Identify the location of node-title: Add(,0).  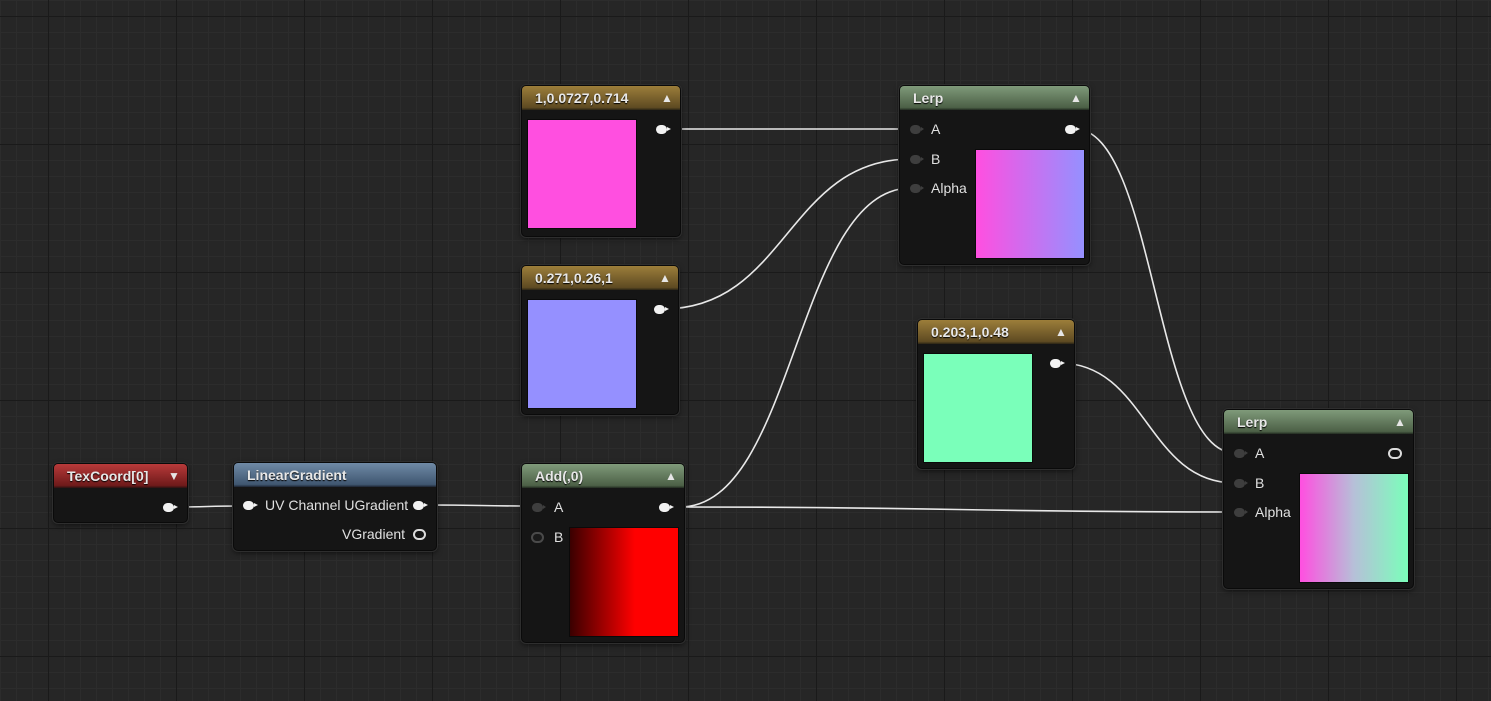
(603, 476).